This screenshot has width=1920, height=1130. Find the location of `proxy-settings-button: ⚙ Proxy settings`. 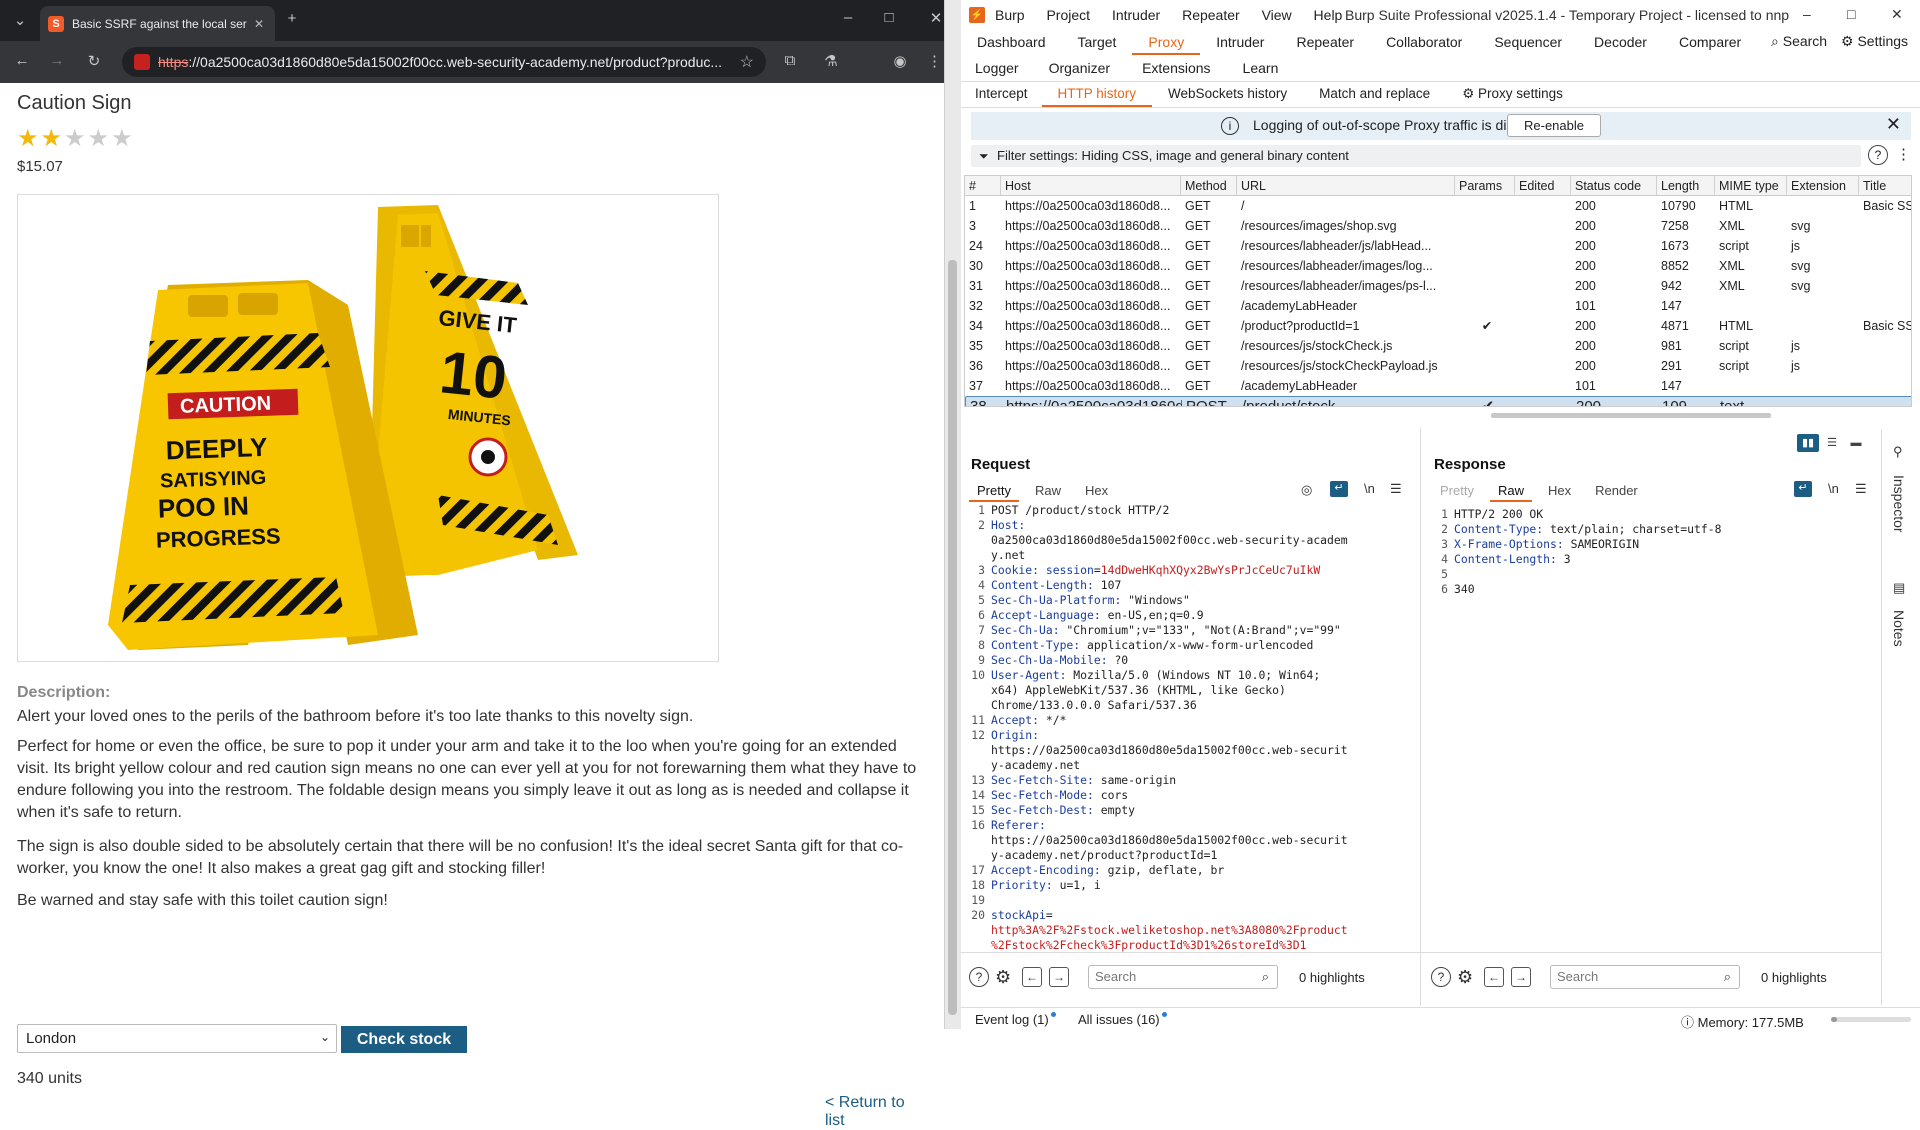

proxy-settings-button: ⚙ Proxy settings is located at coordinates (1512, 94).